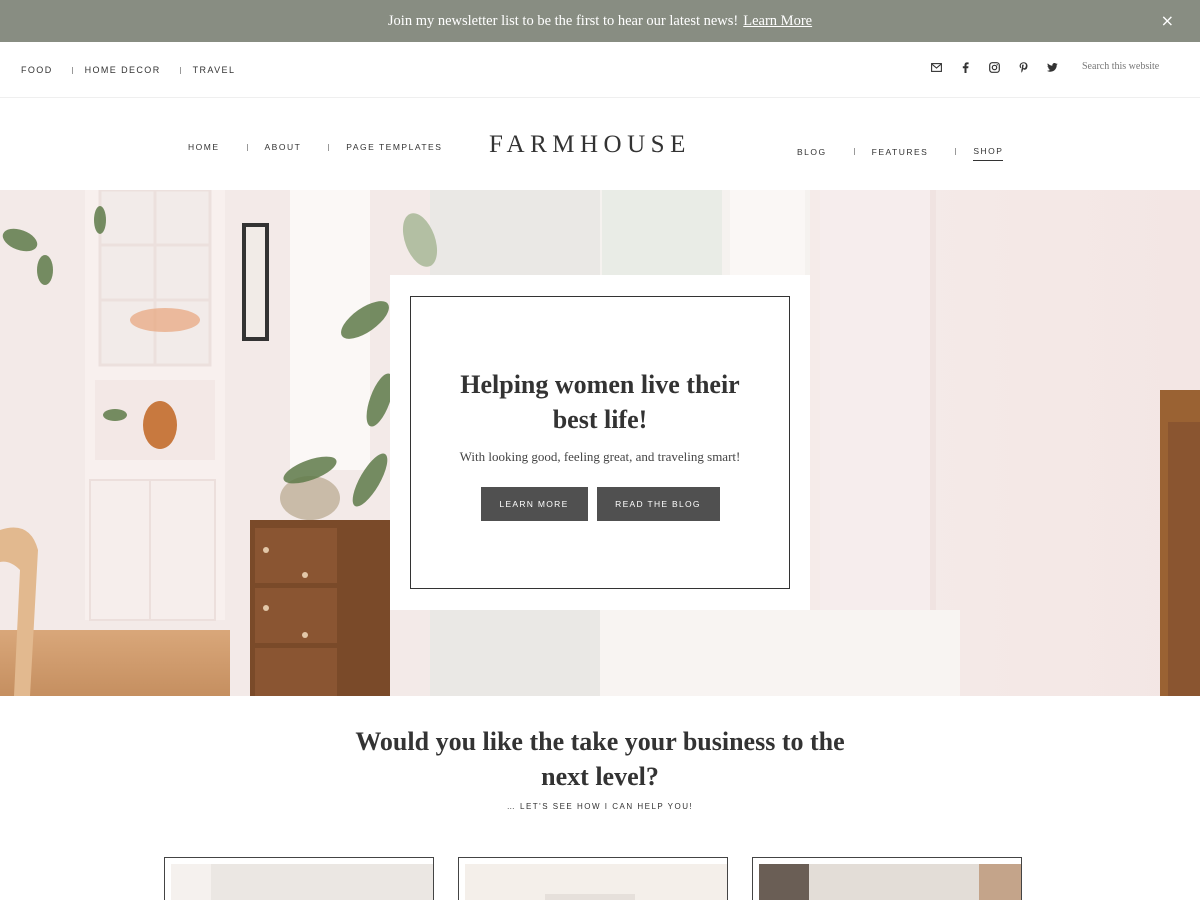  What do you see at coordinates (283, 147) in the screenshot?
I see `nav-item-about: ABOUT` at bounding box center [283, 147].